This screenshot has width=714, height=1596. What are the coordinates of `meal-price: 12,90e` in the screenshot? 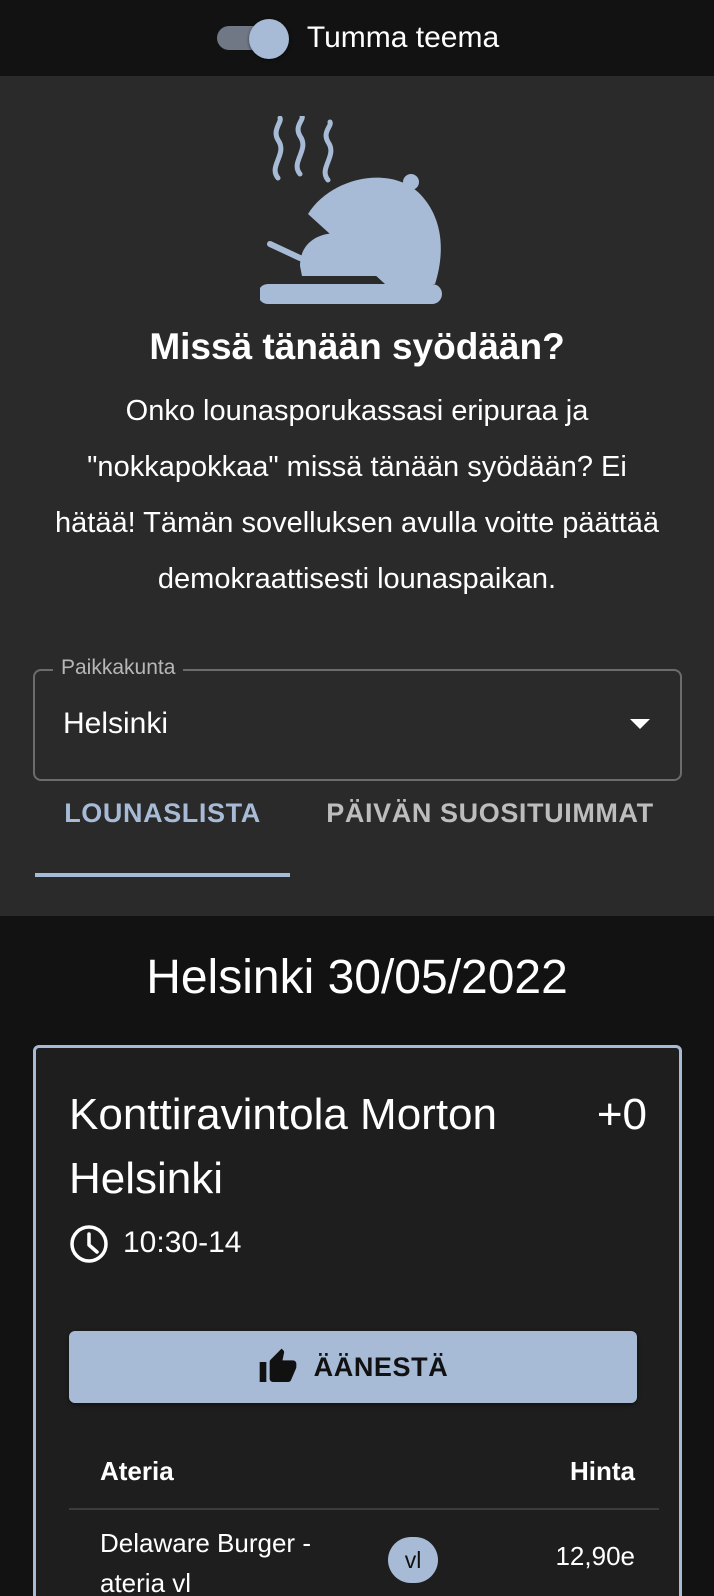 It's located at (595, 1556).